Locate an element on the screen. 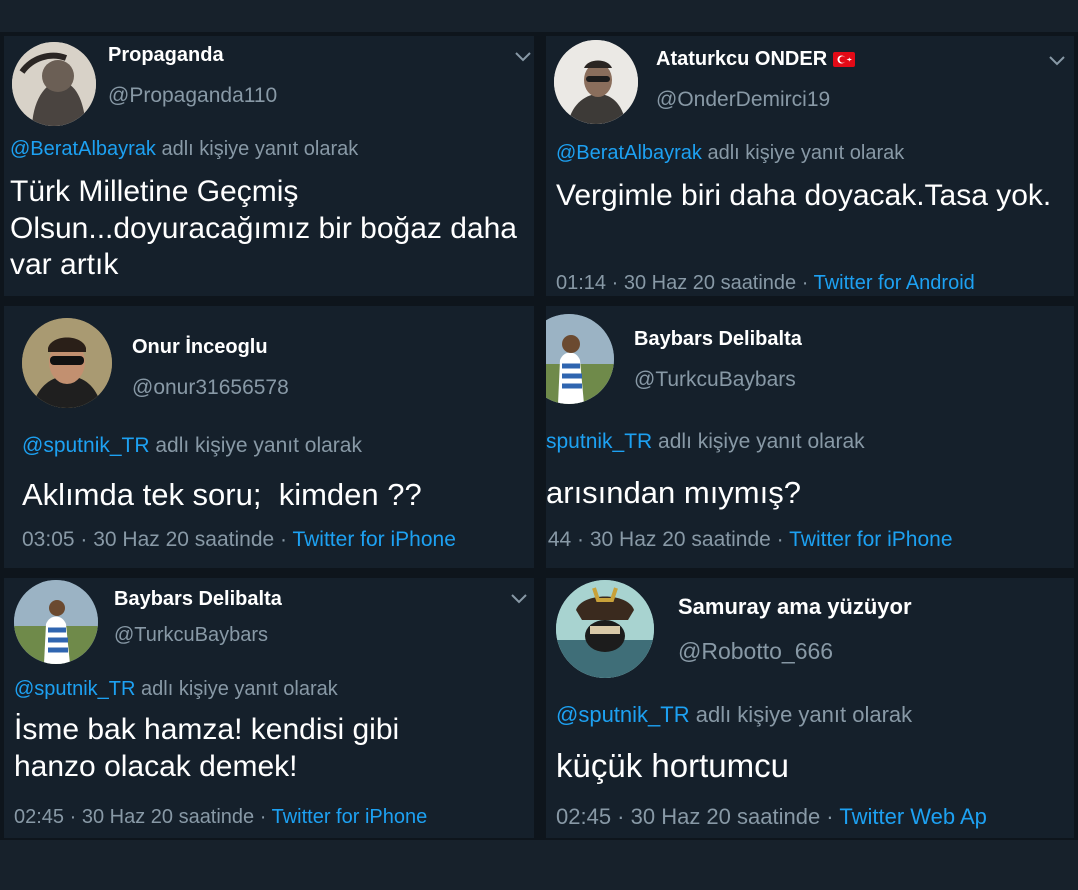 This screenshot has height=890, width=1078. user-handle: @Propaganda110 is located at coordinates (192, 96).